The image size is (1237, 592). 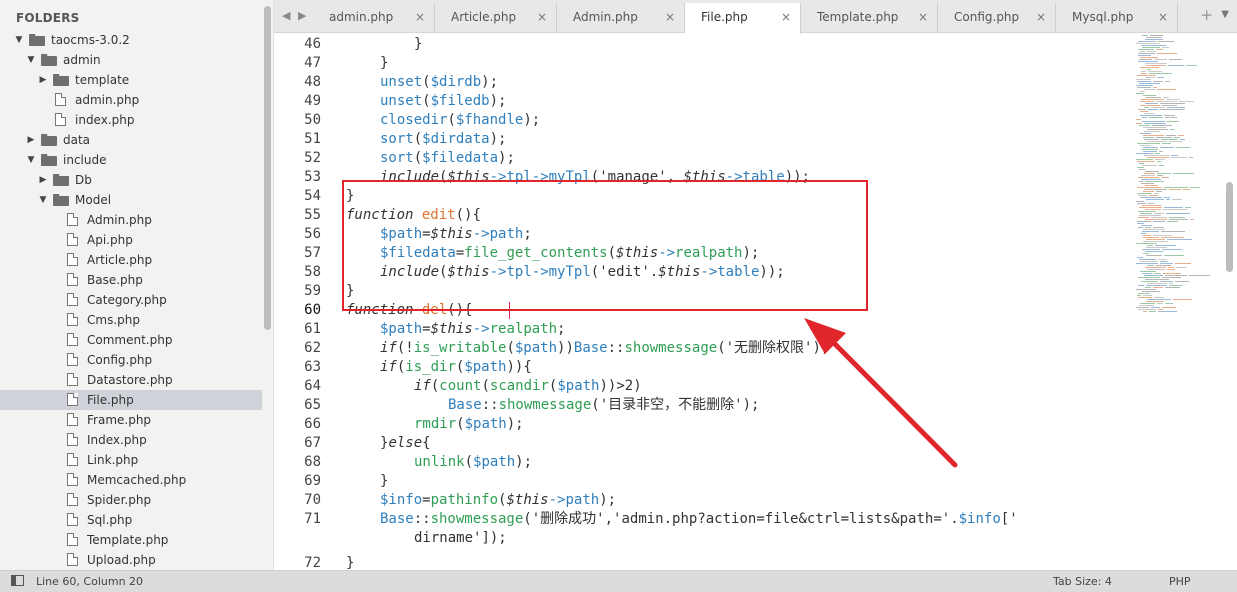 I want to click on code-line: }, so click(x=350, y=562).